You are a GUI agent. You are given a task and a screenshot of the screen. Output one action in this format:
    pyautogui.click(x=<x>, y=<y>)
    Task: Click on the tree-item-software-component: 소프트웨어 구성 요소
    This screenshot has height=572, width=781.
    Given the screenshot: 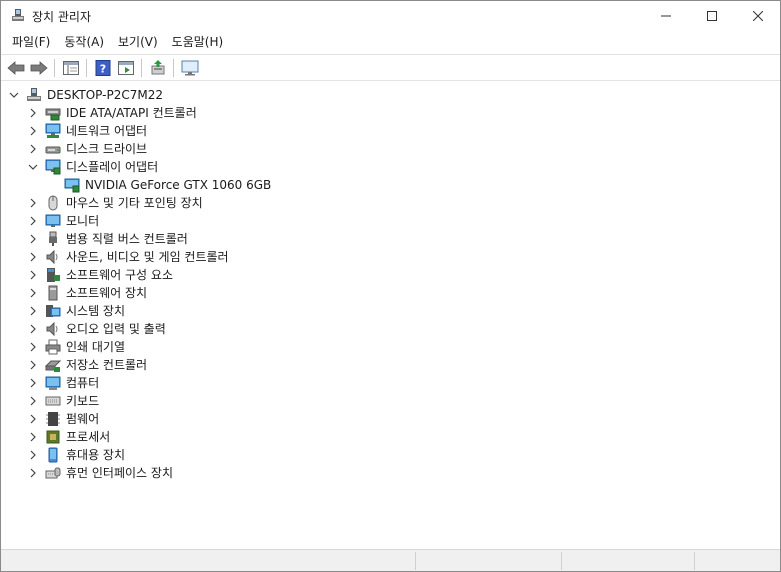 What is the action you would take?
    pyautogui.click(x=252, y=275)
    